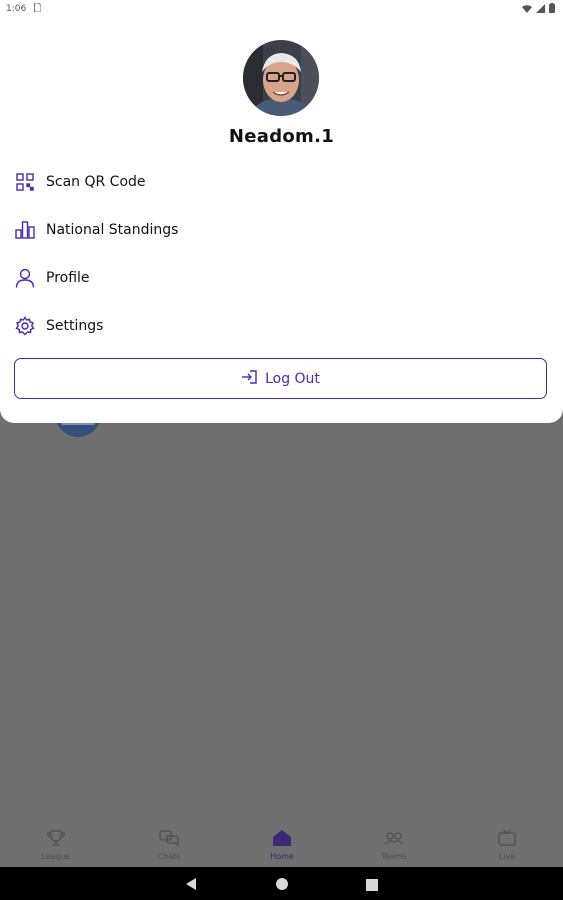  What do you see at coordinates (527, 10) in the screenshot?
I see `wifi-icon` at bounding box center [527, 10].